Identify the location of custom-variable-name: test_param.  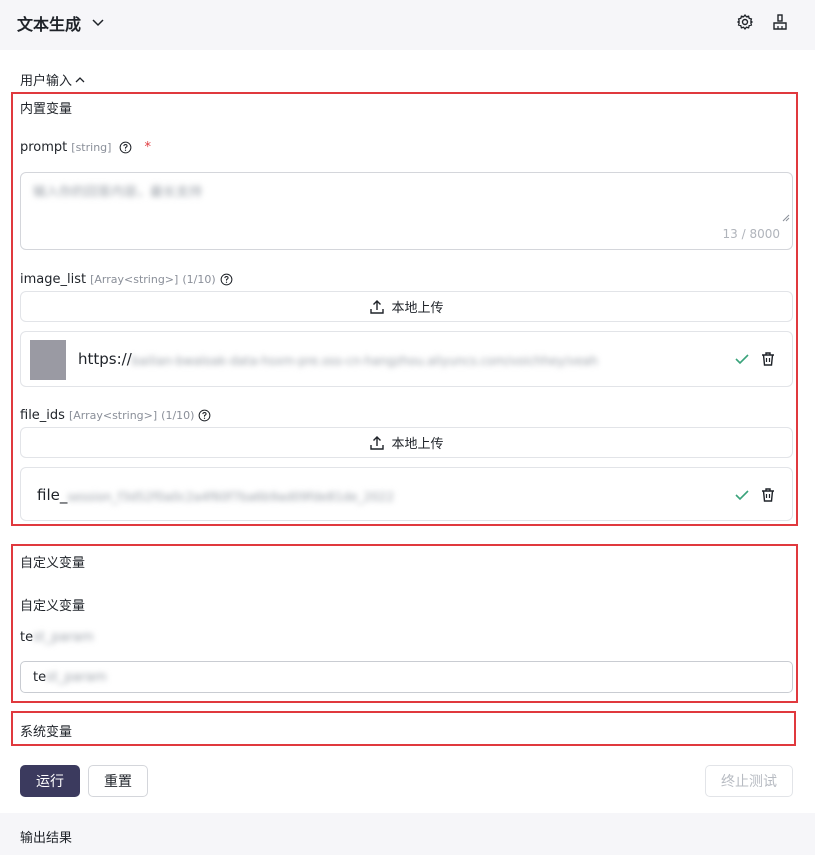
(57, 637).